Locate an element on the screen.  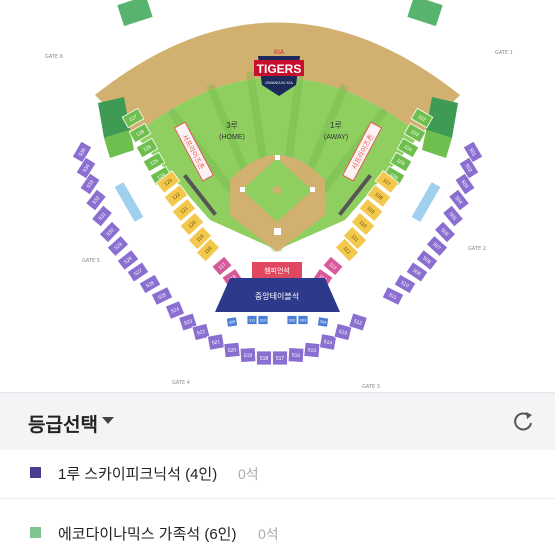
gate5-label: GATE 5 is located at coordinates (91, 261).